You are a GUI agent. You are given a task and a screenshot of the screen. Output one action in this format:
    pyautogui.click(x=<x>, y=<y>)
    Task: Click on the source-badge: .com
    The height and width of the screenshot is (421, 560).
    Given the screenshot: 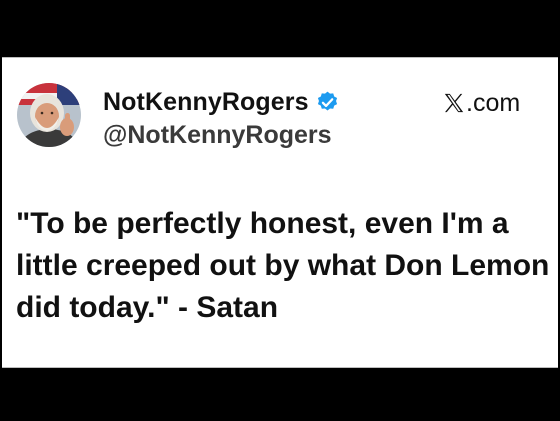 What is the action you would take?
    pyautogui.click(x=481, y=103)
    